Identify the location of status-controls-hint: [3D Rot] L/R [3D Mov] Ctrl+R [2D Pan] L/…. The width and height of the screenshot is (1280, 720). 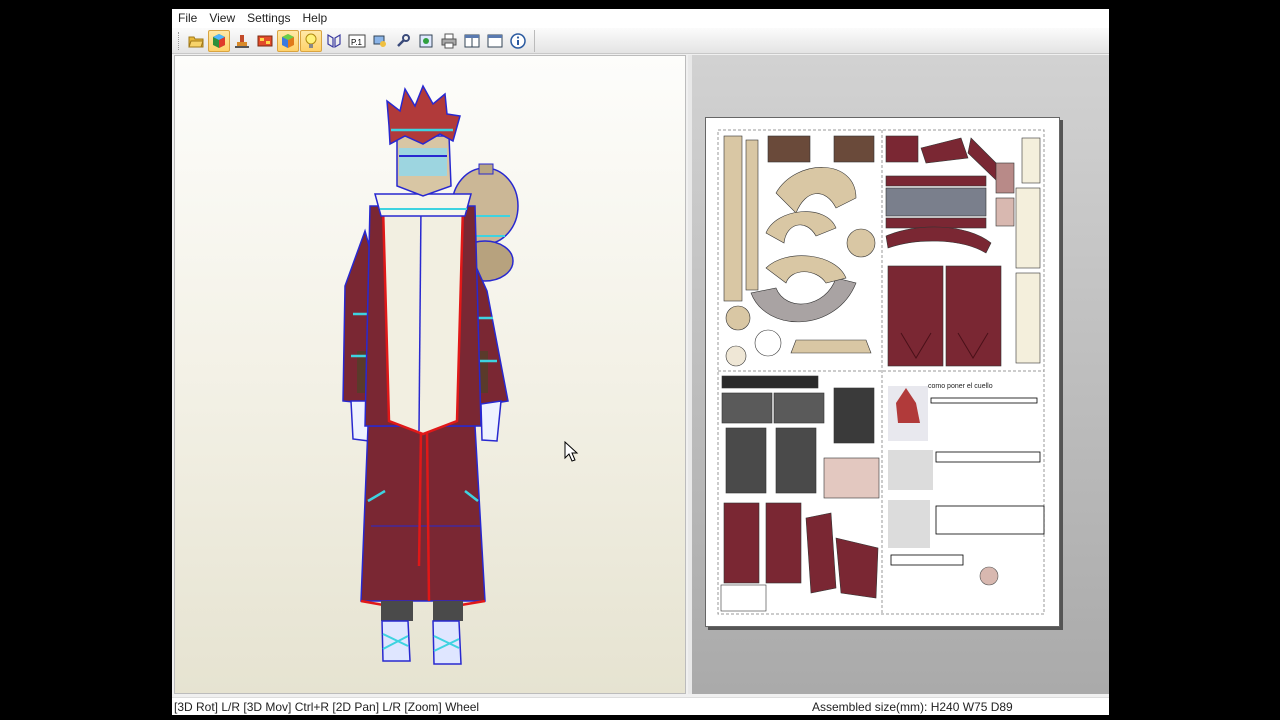
(327, 707).